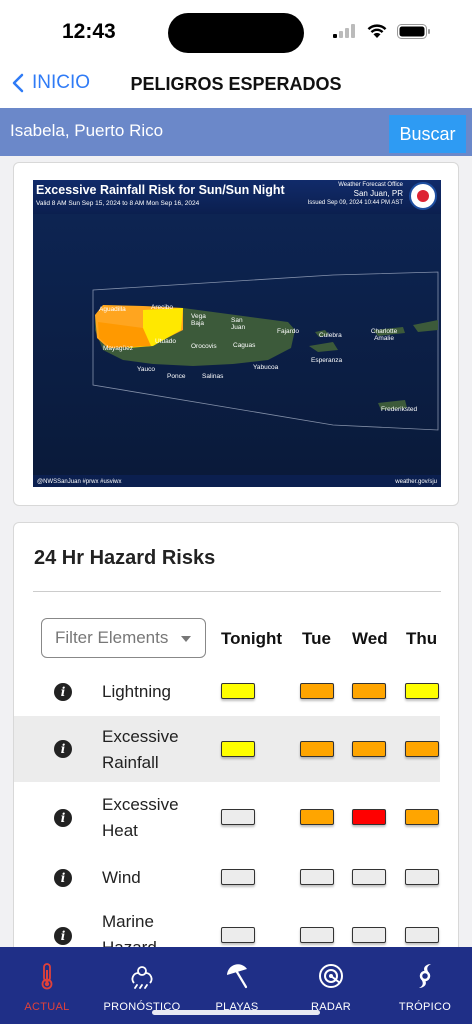 The height and width of the screenshot is (1024, 472). I want to click on hazard-label: Wind, so click(121, 877).